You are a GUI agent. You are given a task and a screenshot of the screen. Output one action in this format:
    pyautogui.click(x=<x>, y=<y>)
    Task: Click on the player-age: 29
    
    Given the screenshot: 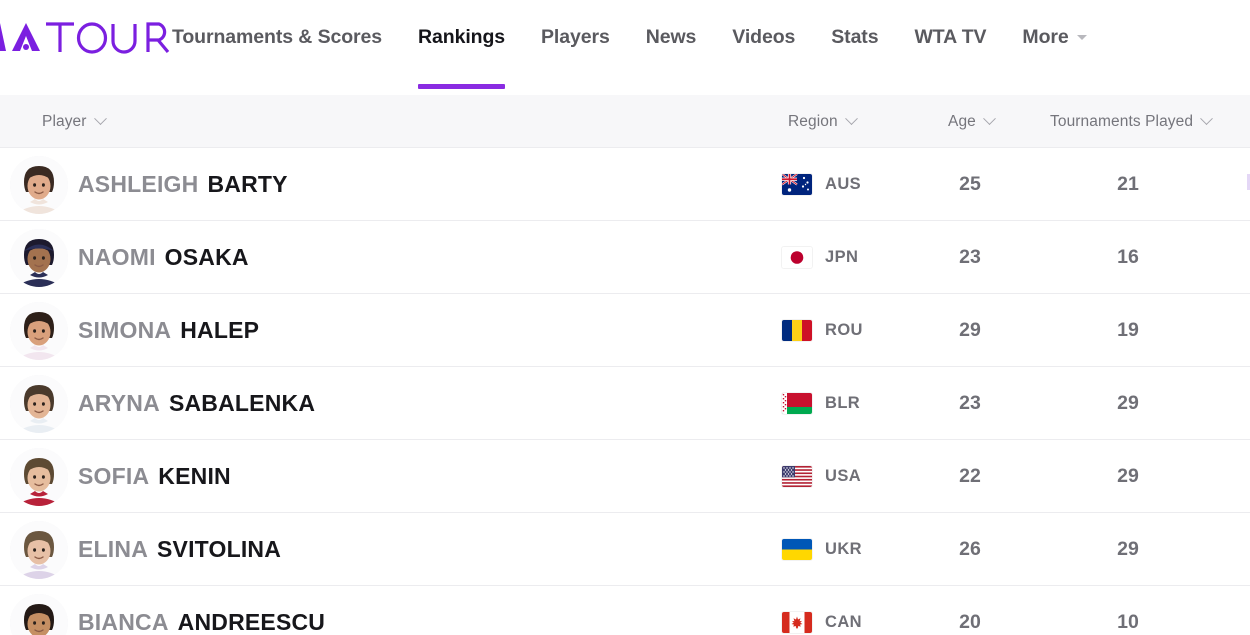 What is the action you would take?
    pyautogui.click(x=970, y=330)
    